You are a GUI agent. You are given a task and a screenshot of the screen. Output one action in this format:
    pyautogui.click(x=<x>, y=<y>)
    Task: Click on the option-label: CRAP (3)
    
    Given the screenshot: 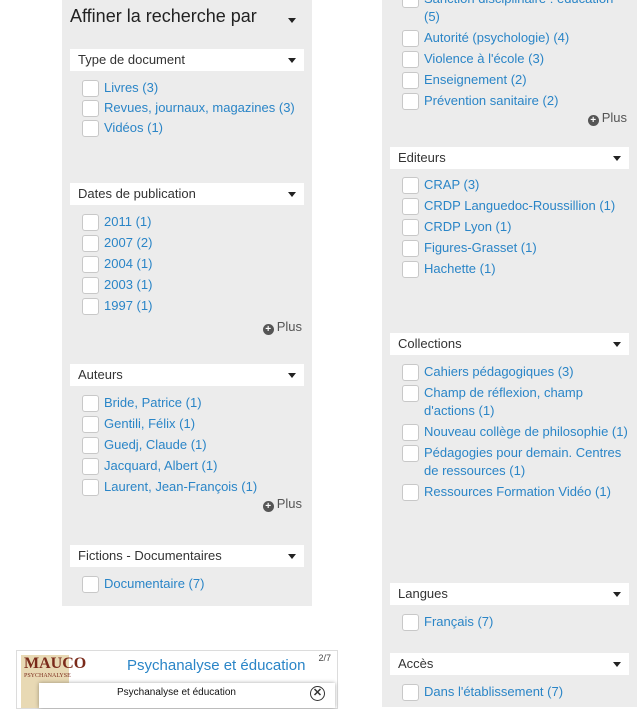 What is the action you would take?
    pyautogui.click(x=452, y=184)
    